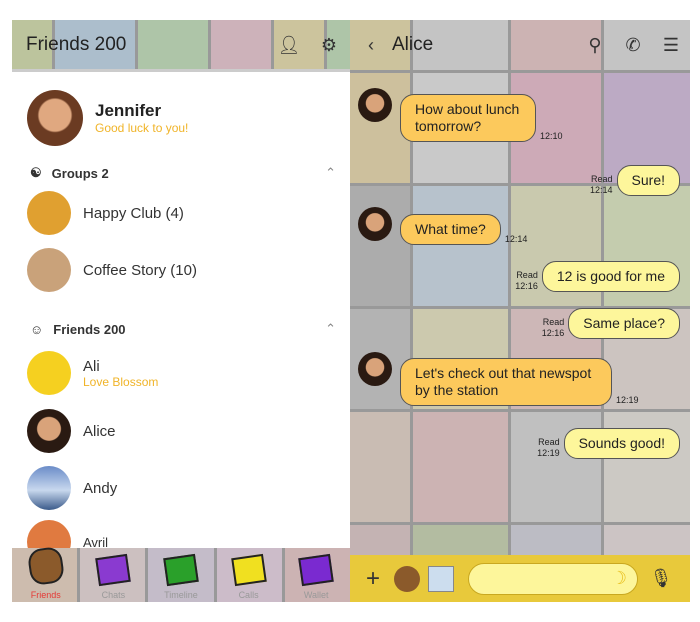 This screenshot has width=700, height=622. I want to click on message-incoming: How about lunch tomorrow? 12:10, so click(483, 118).